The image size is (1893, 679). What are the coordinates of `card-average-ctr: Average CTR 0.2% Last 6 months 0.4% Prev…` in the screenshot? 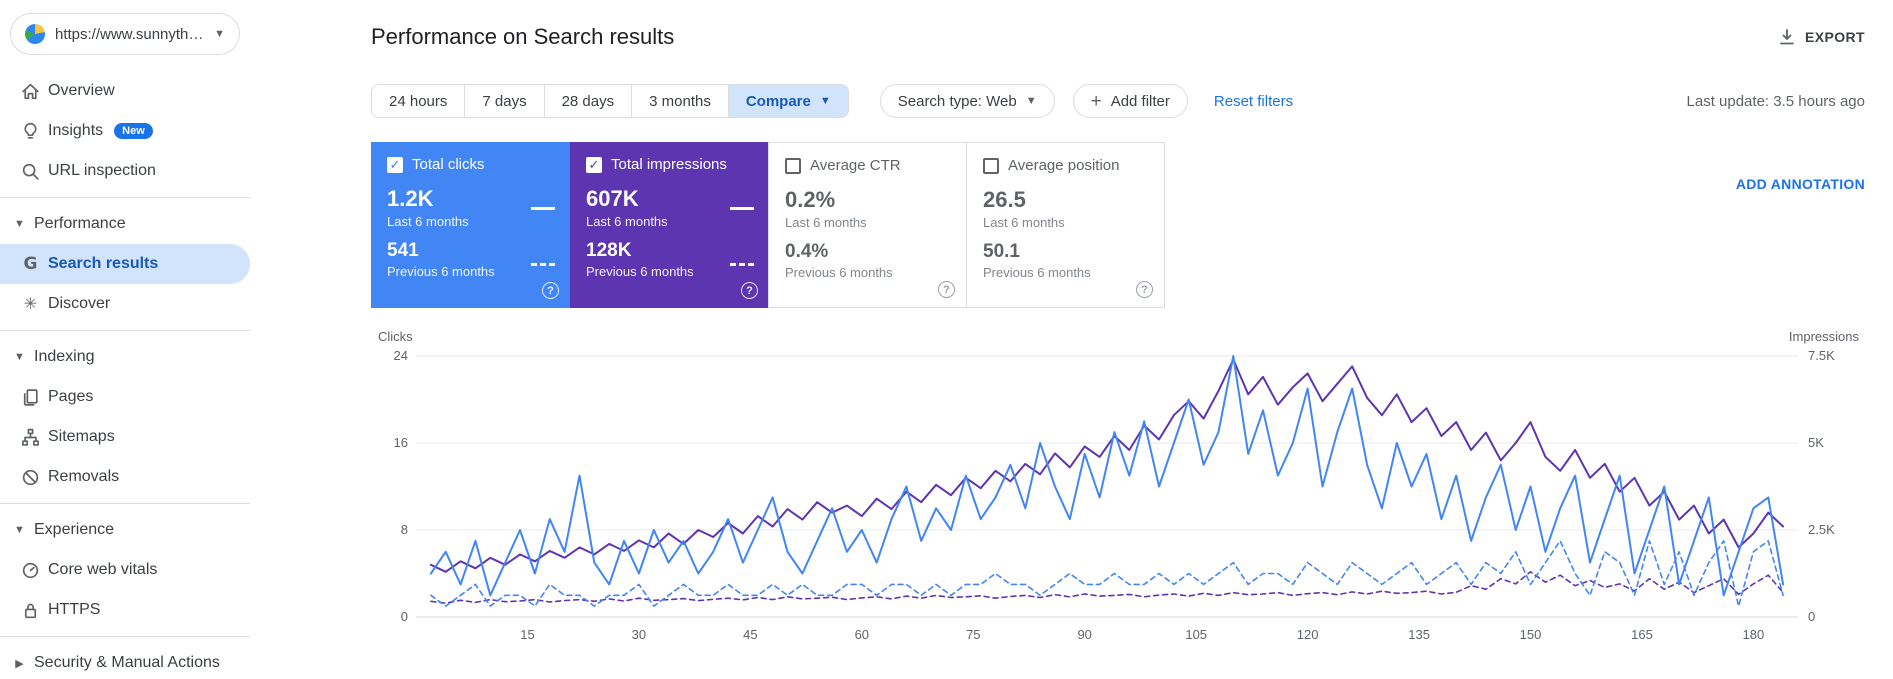 It's located at (867, 225).